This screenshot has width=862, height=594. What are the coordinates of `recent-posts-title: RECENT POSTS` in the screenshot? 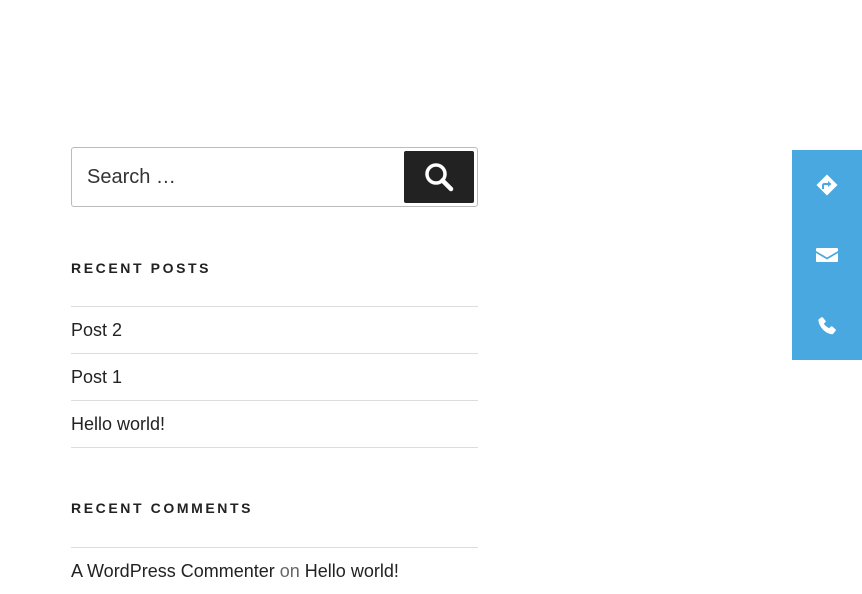 It's located at (141, 268).